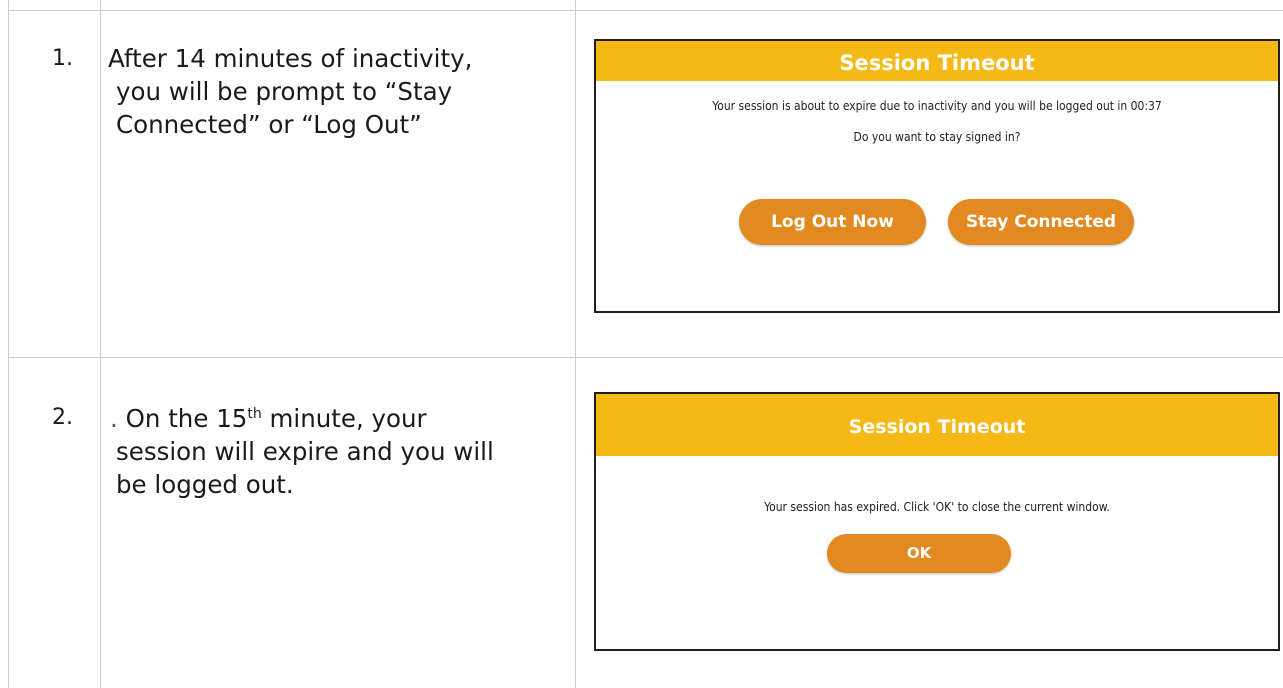 This screenshot has width=1283, height=688. What do you see at coordinates (205, 484) in the screenshot?
I see `step-2-line-3: be logged out.` at bounding box center [205, 484].